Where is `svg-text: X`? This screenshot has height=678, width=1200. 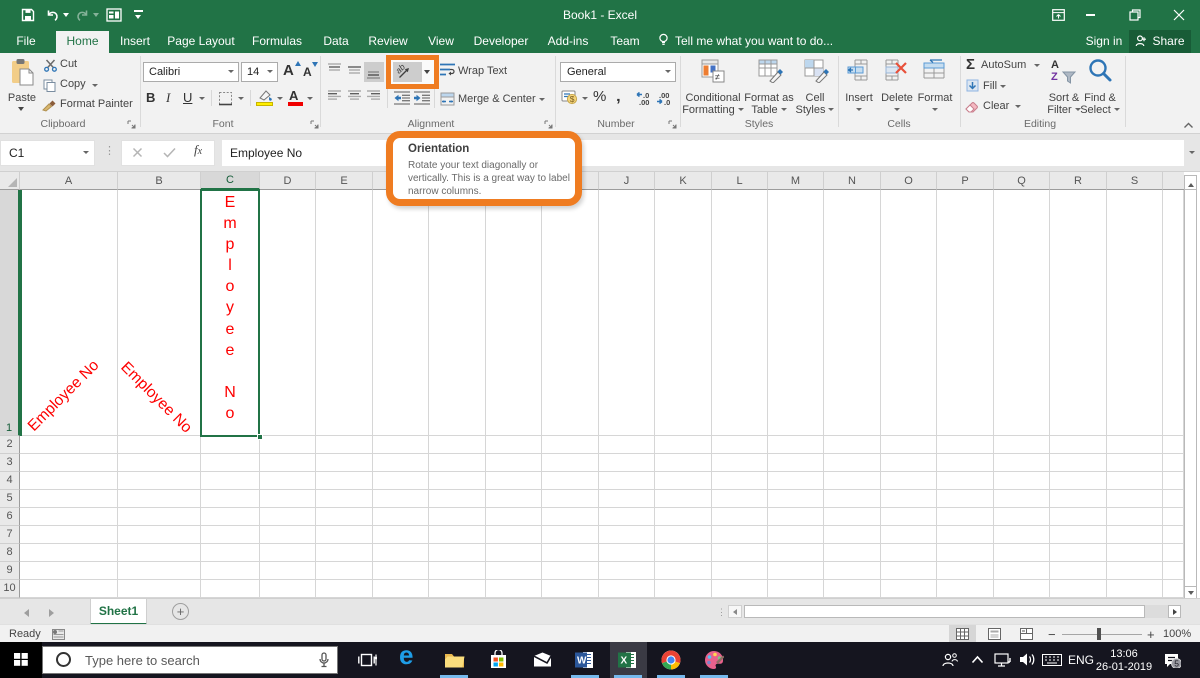
svg-text: X is located at coordinates (624, 661).